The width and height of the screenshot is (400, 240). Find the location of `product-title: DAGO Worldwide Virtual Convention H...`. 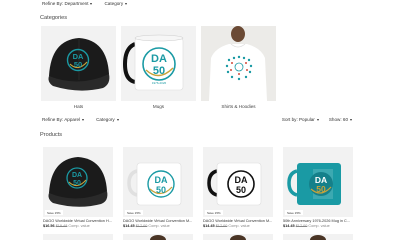

product-title: DAGO Worldwide Virtual Convention H... is located at coordinates (78, 221).